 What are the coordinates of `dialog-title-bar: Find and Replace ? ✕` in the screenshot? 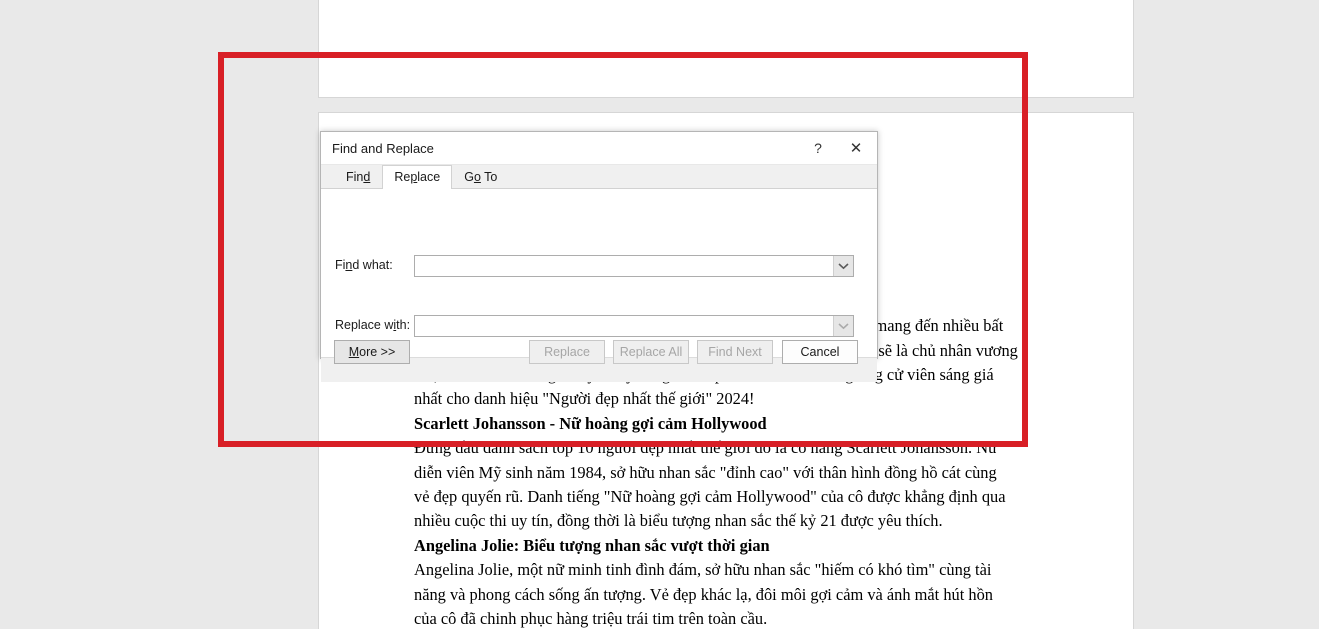 It's located at (599, 148).